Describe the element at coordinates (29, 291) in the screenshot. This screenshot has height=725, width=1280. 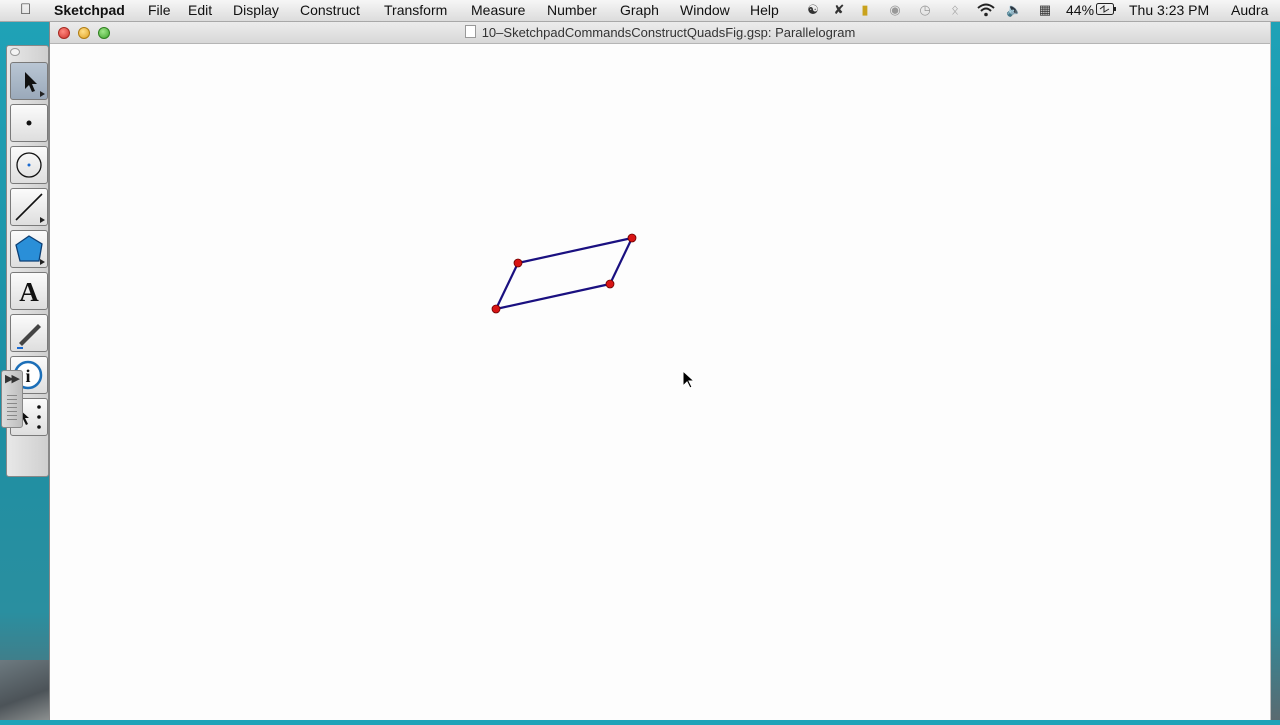
I see `text-tool: A` at that location.